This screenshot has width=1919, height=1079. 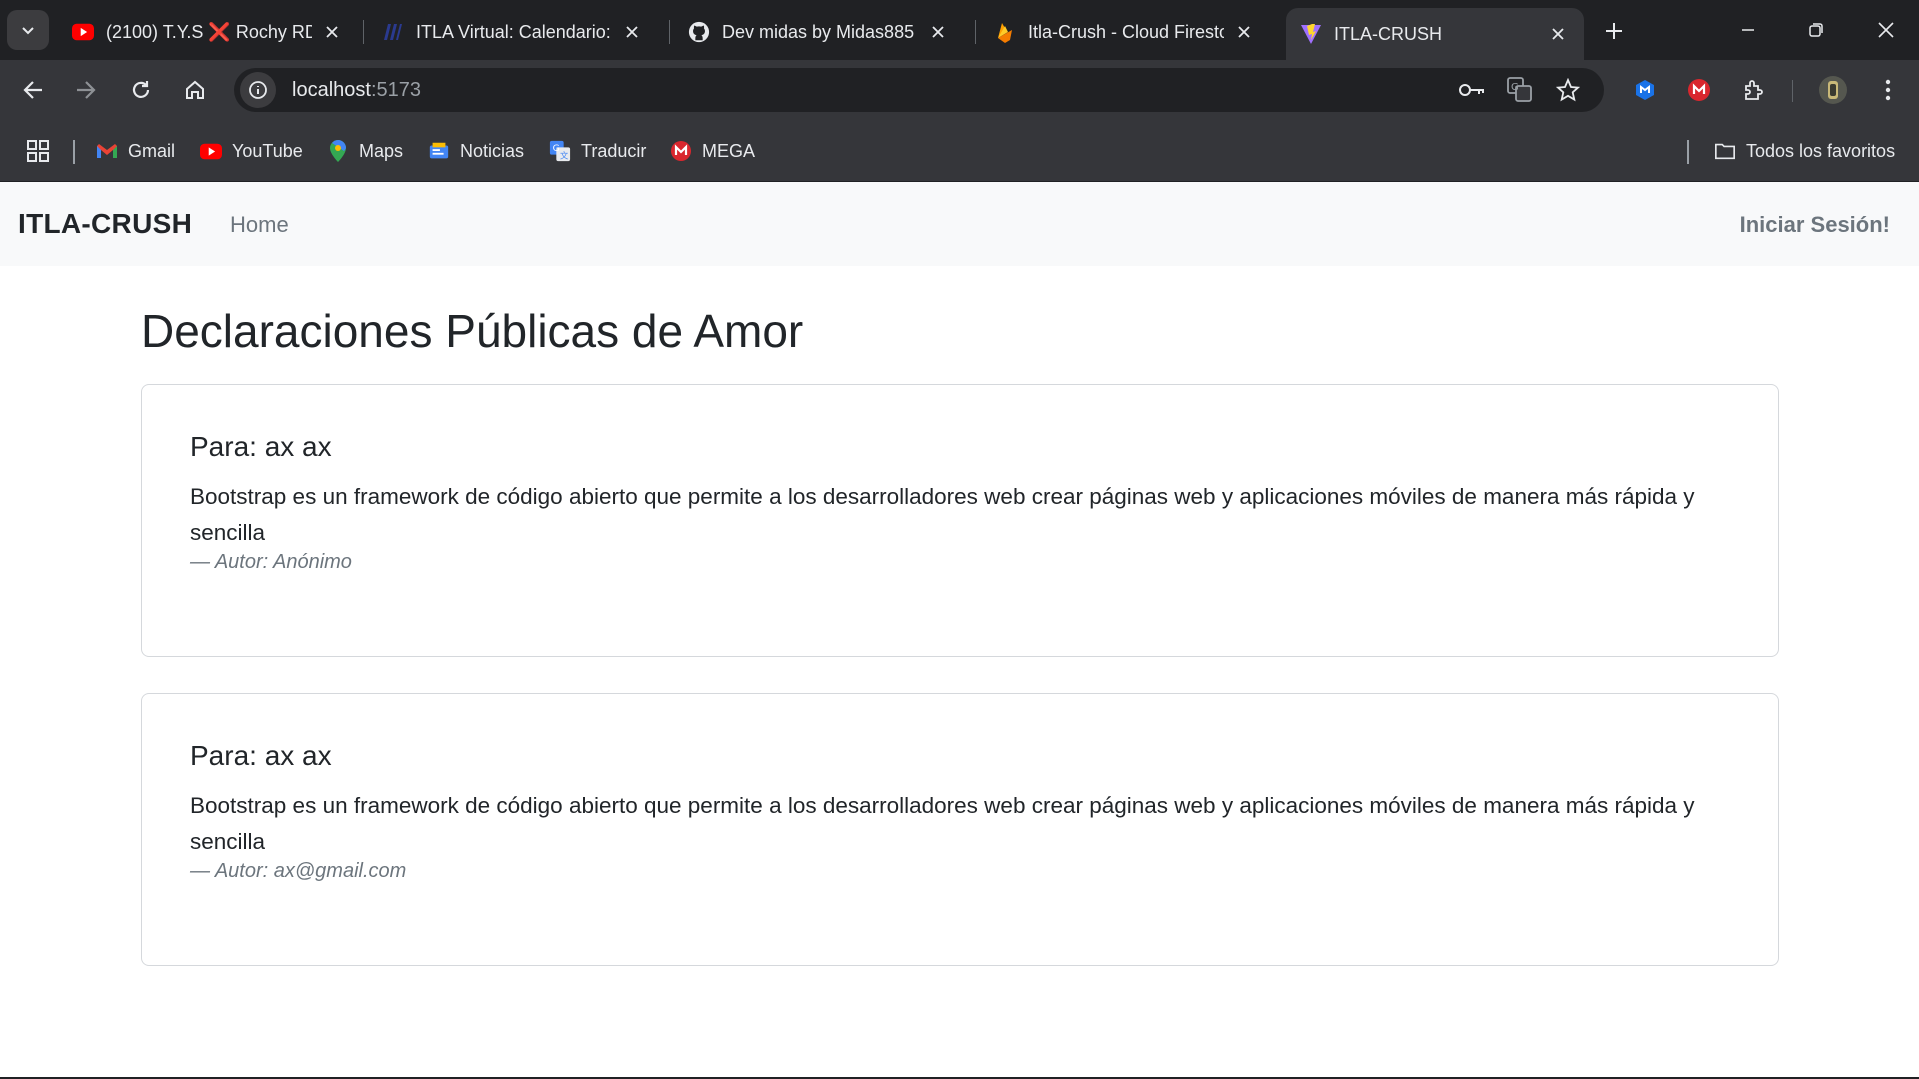 I want to click on tab-itla-crush-active: ITLA-CRUSH, so click(x=1435, y=34).